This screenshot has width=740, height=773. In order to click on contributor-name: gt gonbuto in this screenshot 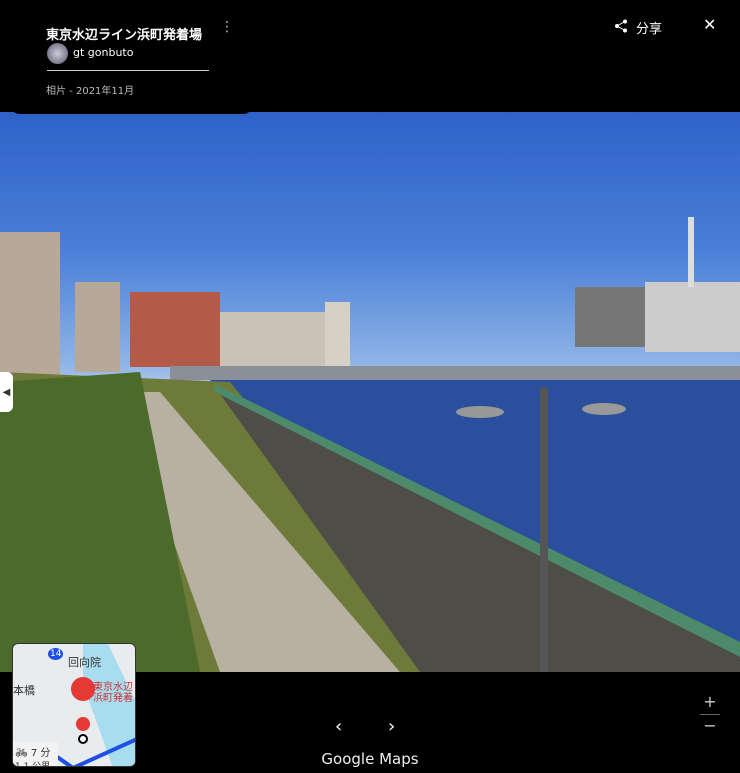, I will do `click(103, 52)`.